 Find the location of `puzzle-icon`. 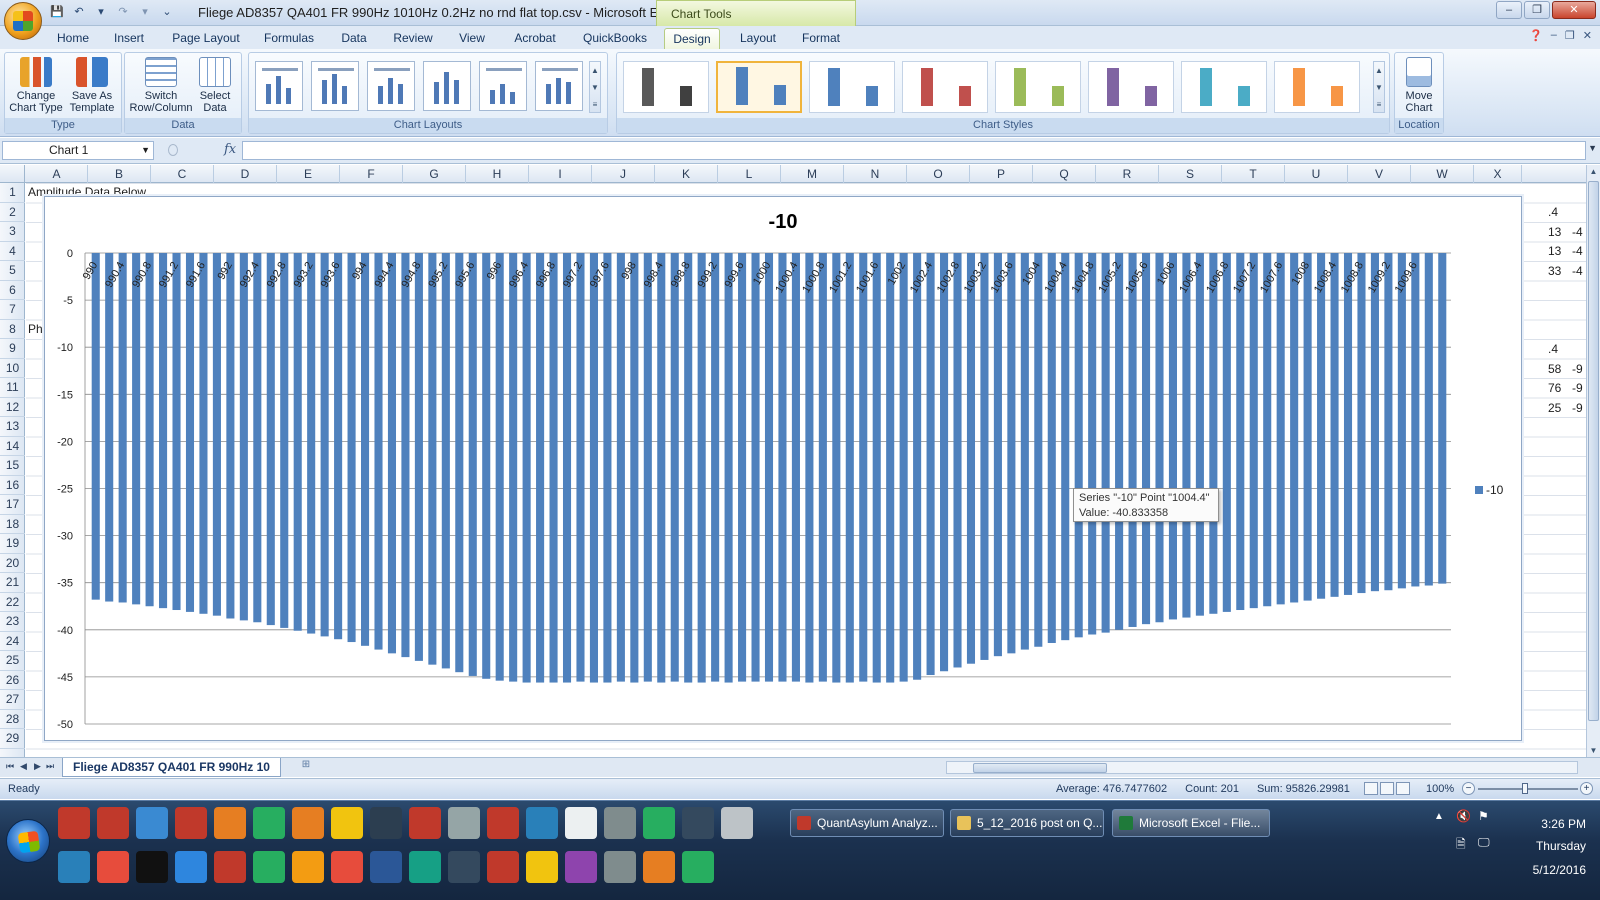

puzzle-icon is located at coordinates (113, 867).